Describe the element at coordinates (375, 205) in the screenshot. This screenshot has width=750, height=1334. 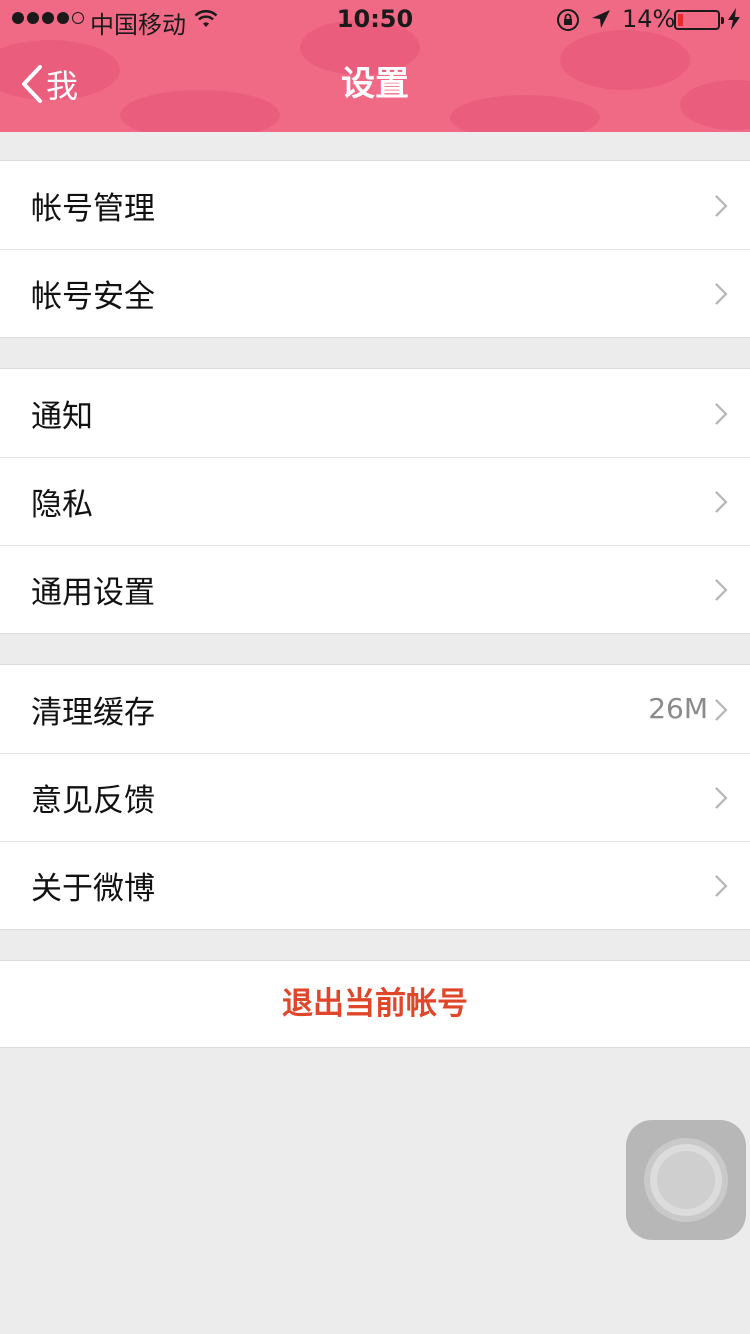
I see `settings-row-account-management: 帐号管理` at that location.